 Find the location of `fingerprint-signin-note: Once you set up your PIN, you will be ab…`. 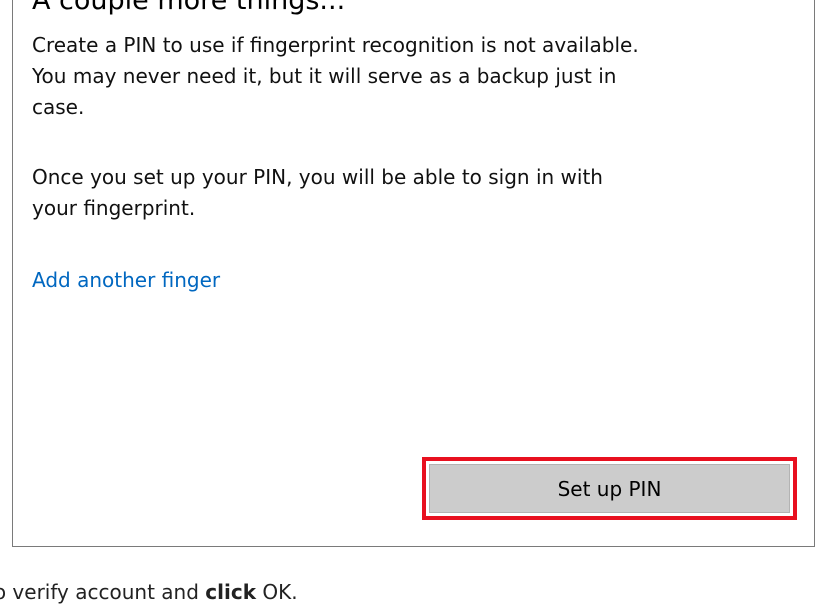

fingerprint-signin-note: Once you set up your PIN, you will be ab… is located at coordinates (317, 192).